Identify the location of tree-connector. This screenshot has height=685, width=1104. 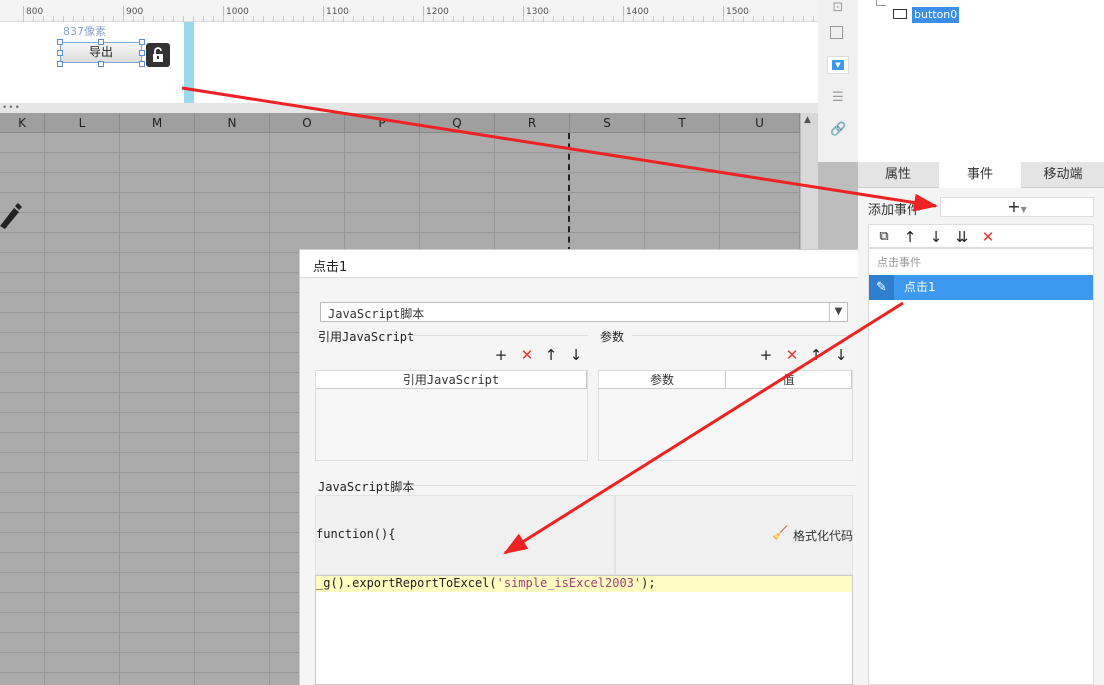
(881, 3).